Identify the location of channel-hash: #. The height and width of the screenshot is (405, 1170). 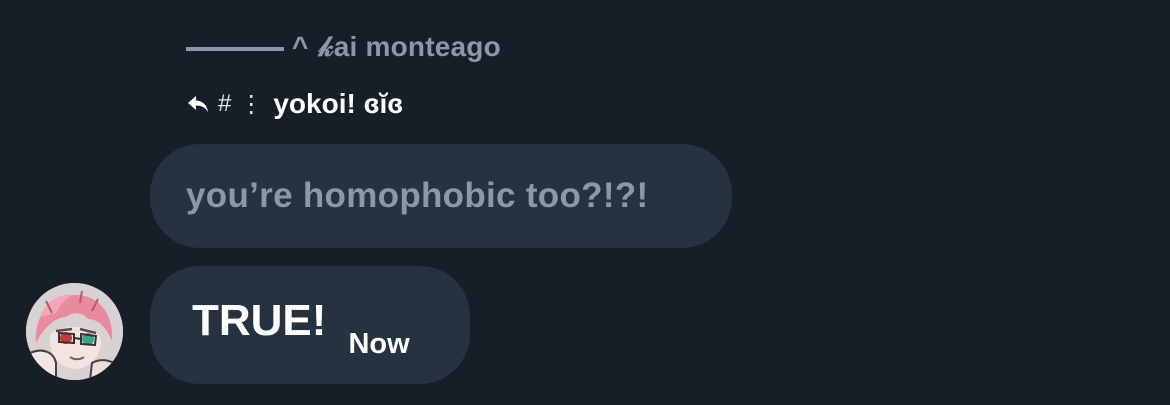
(225, 103).